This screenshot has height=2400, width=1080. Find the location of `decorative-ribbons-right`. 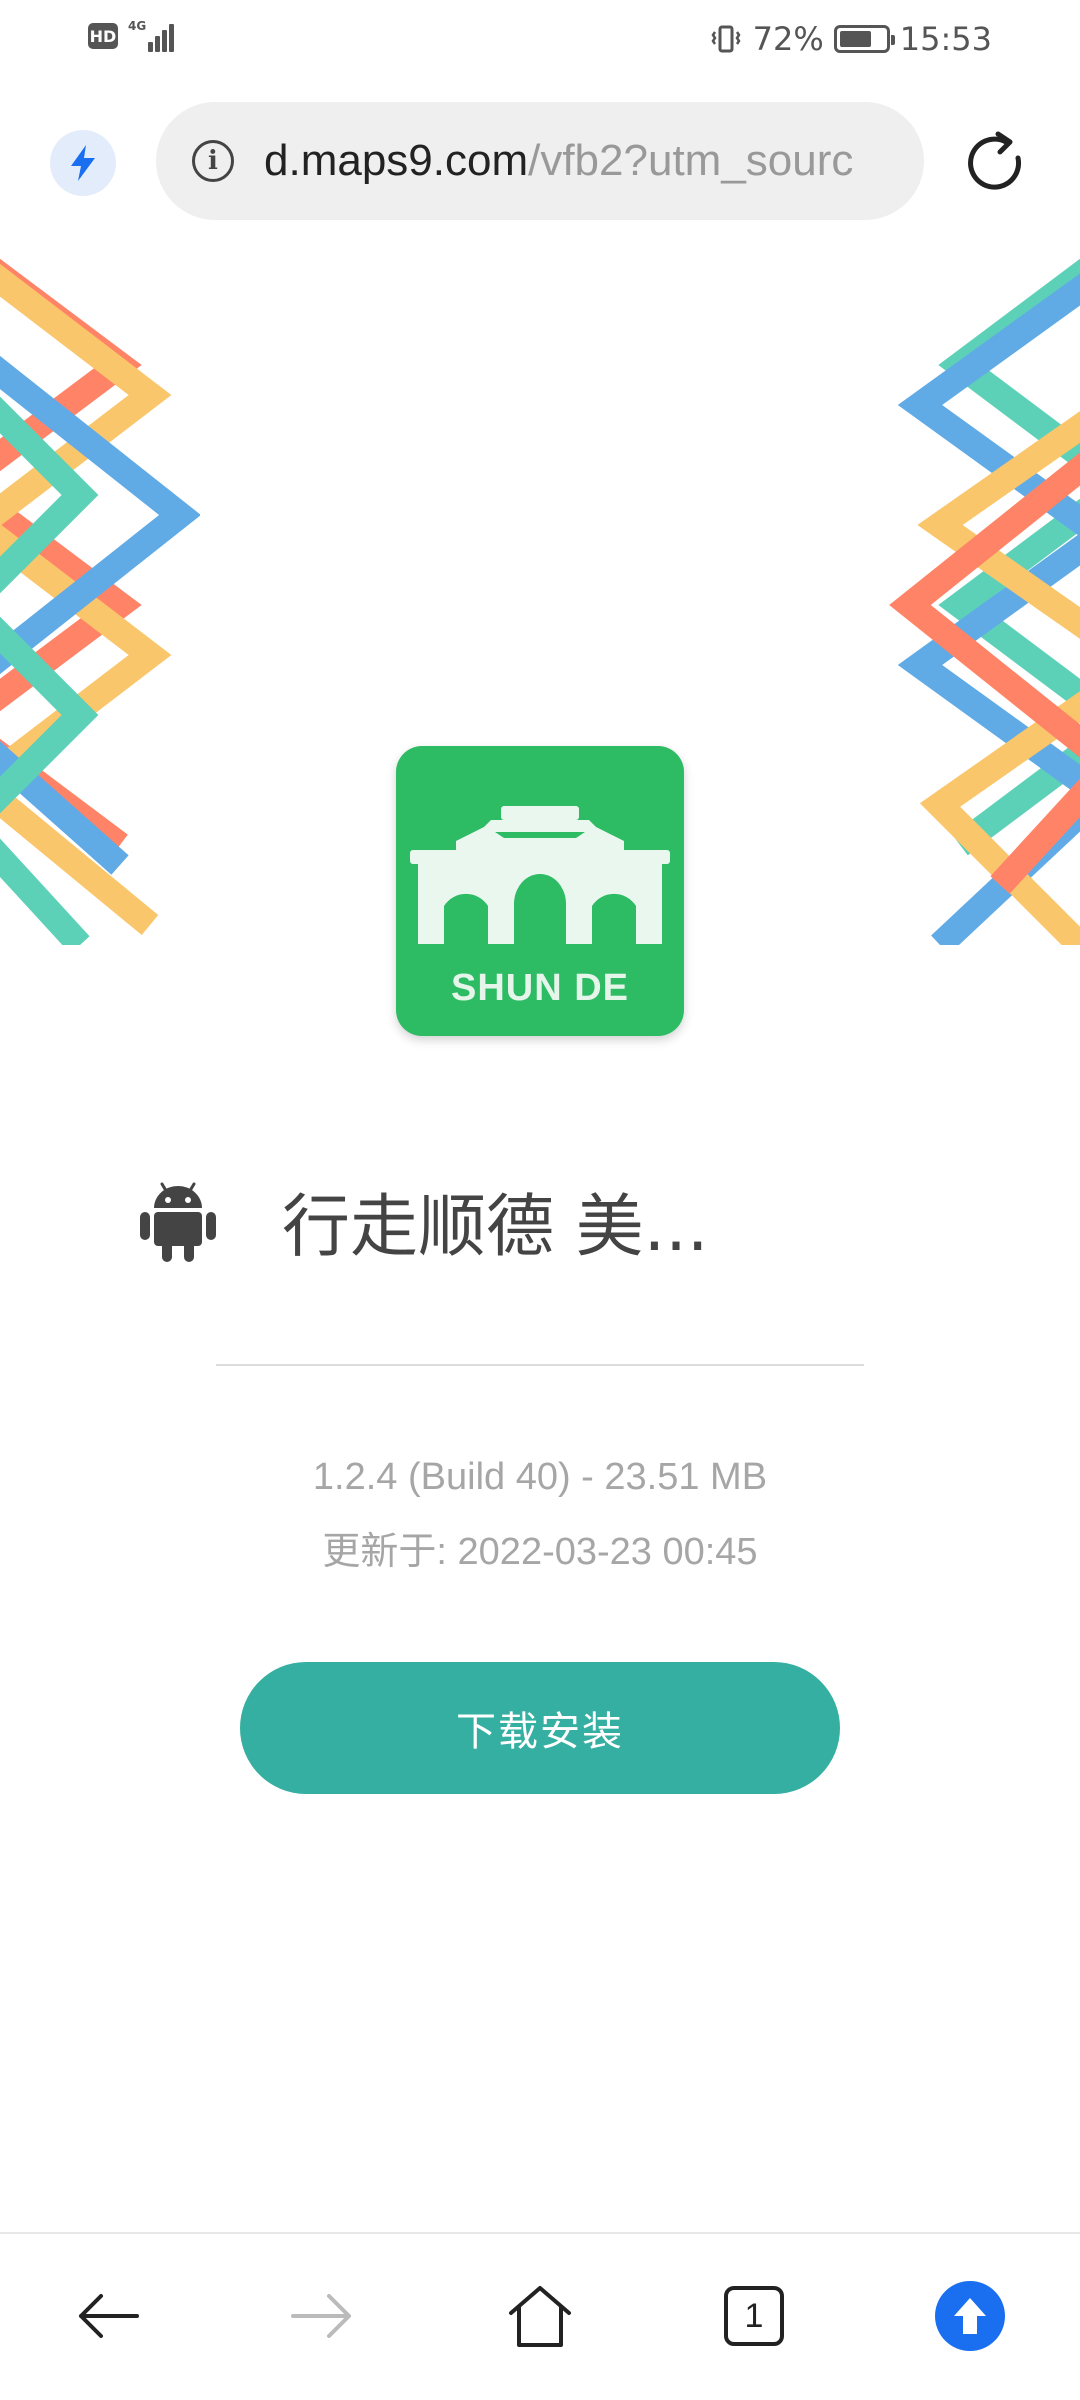

decorative-ribbons-right is located at coordinates (984, 601).